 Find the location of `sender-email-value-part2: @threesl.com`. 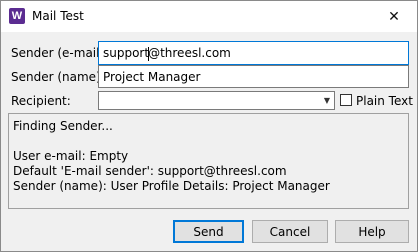

sender-email-value-part2: @threesl.com is located at coordinates (189, 53).